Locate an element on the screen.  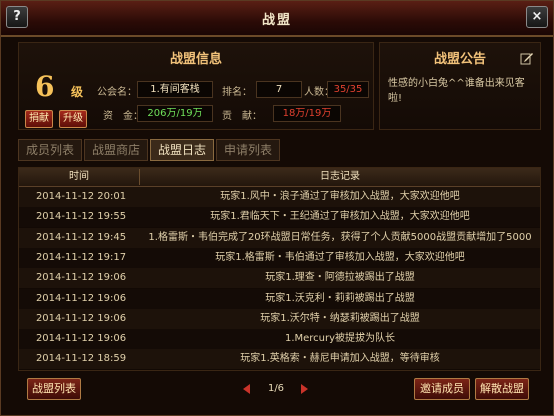
notice-text: 性感的小白兔^^谁备出来见客啦! is located at coordinates (456, 91).